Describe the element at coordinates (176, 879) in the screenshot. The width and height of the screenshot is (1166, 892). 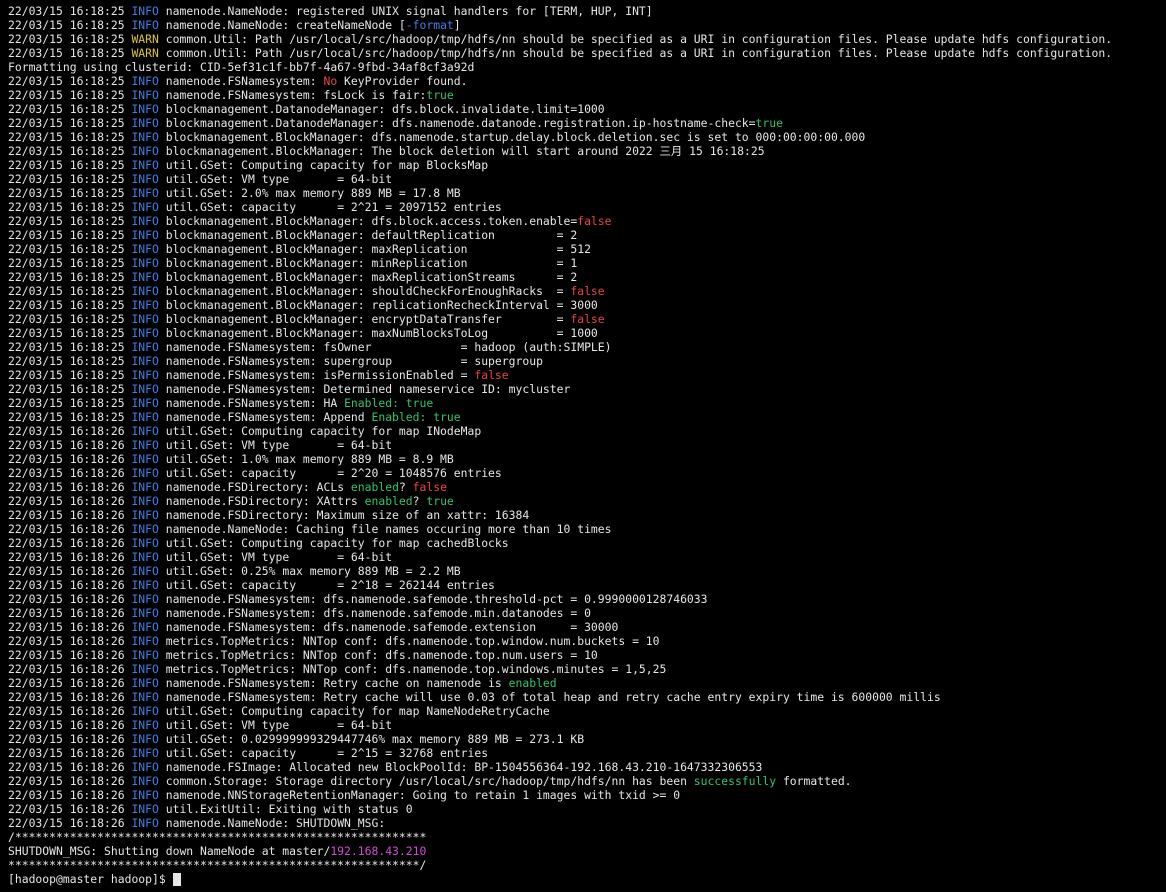
I see `text-cursor` at that location.